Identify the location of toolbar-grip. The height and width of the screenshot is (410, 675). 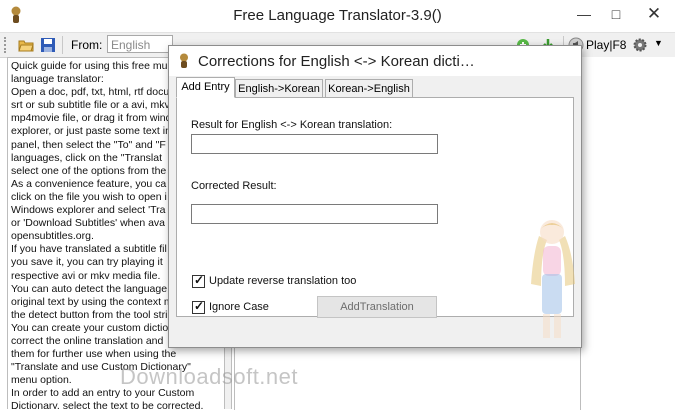
(6, 45).